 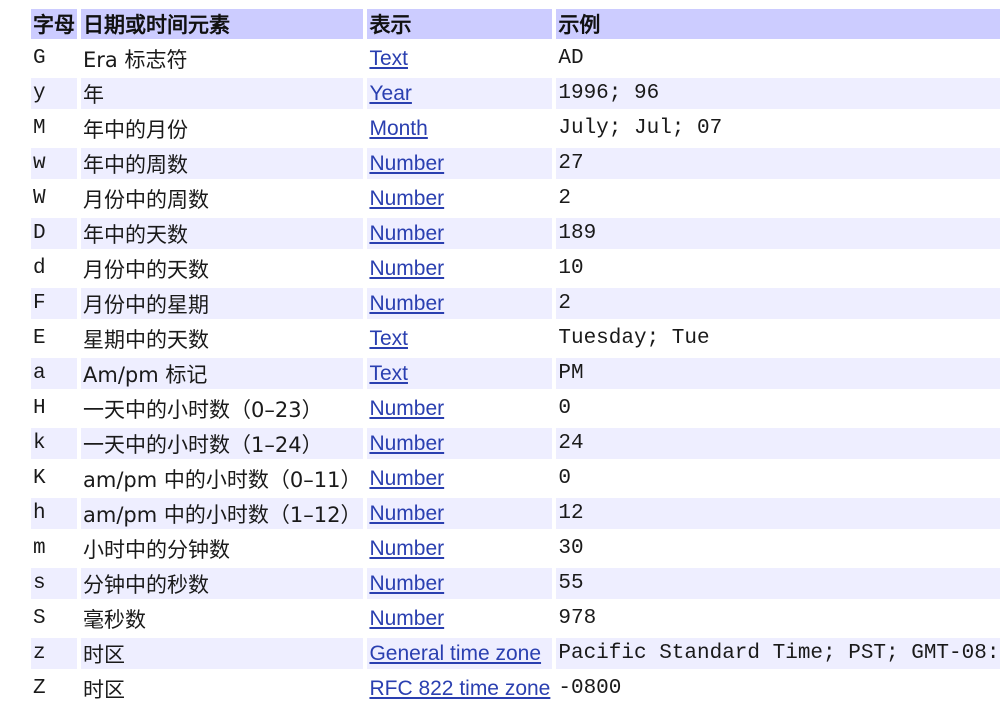 What do you see at coordinates (135, 129) in the screenshot?
I see `element-description: 年中的月份` at bounding box center [135, 129].